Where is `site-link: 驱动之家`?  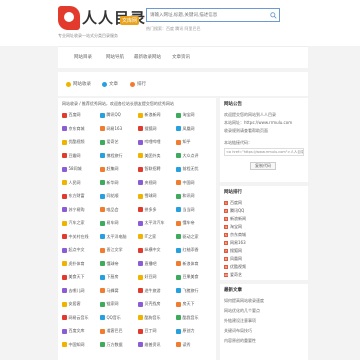 site-link: 驱动之家 is located at coordinates (194, 237).